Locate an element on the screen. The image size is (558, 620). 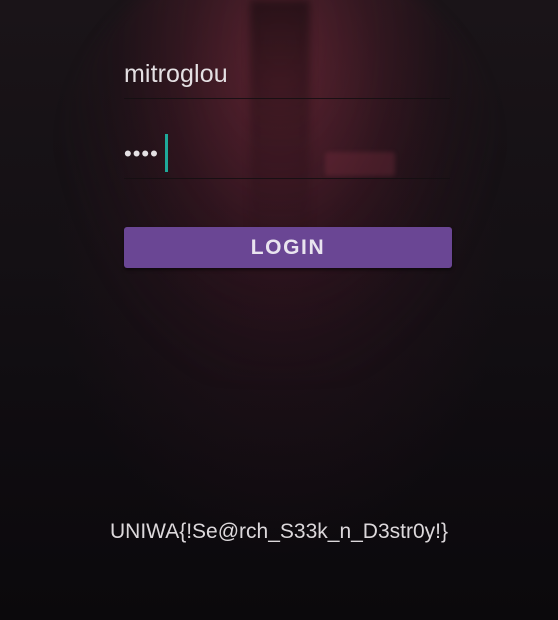
username-value: mitroglou is located at coordinates (176, 74).